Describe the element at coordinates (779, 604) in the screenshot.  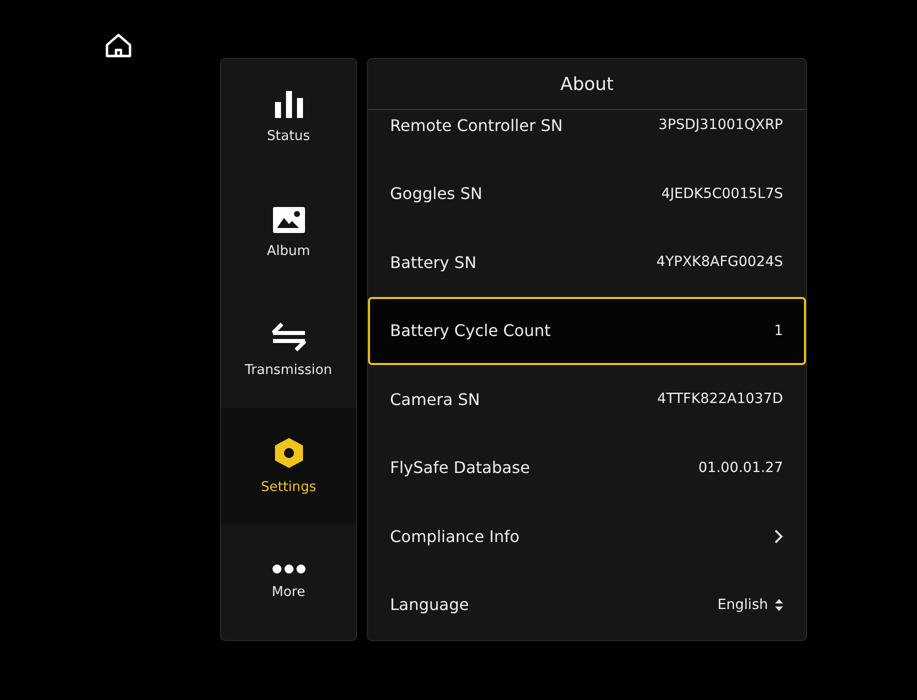
I see `up-down-caret-icon` at that location.